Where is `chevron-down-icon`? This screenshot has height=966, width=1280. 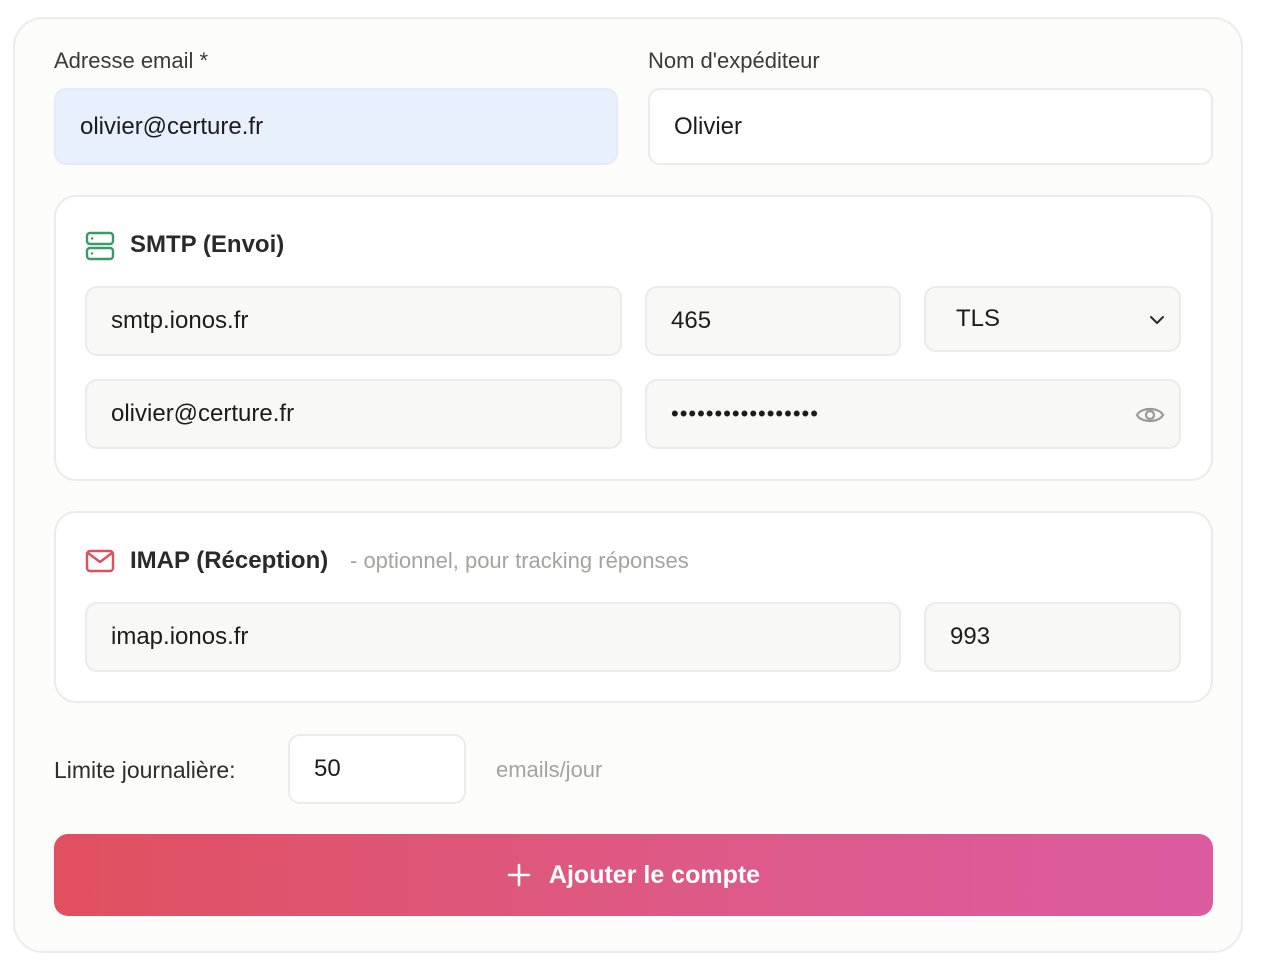
chevron-down-icon is located at coordinates (1157, 323).